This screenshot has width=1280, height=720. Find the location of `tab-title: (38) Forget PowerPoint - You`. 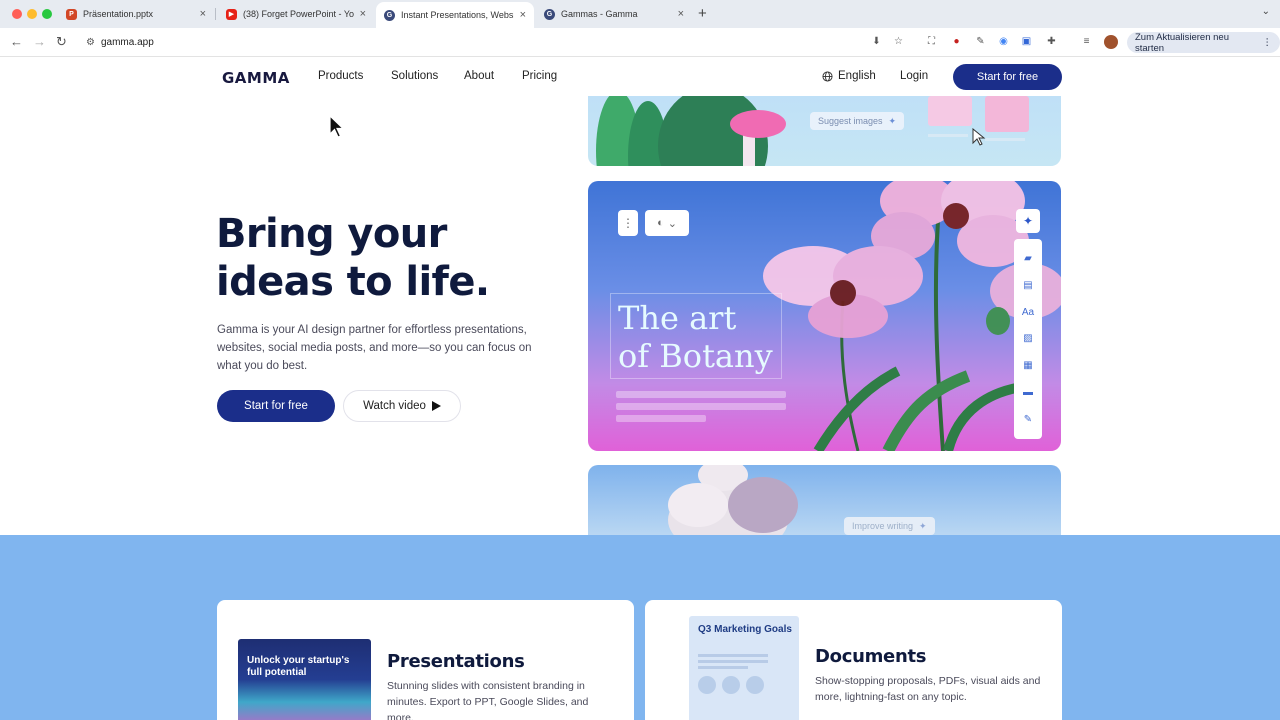

tab-title: (38) Forget PowerPoint - You is located at coordinates (298, 14).